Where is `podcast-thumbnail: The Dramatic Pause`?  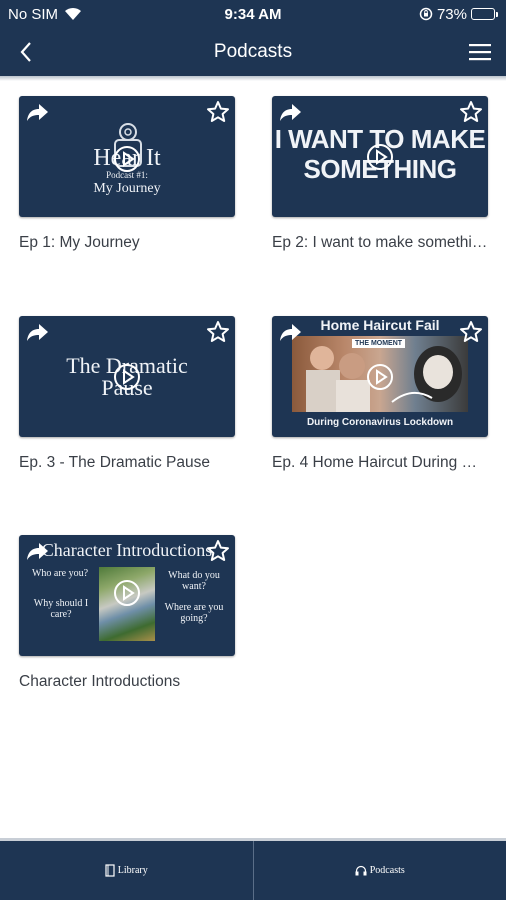 podcast-thumbnail: The Dramatic Pause is located at coordinates (127, 376).